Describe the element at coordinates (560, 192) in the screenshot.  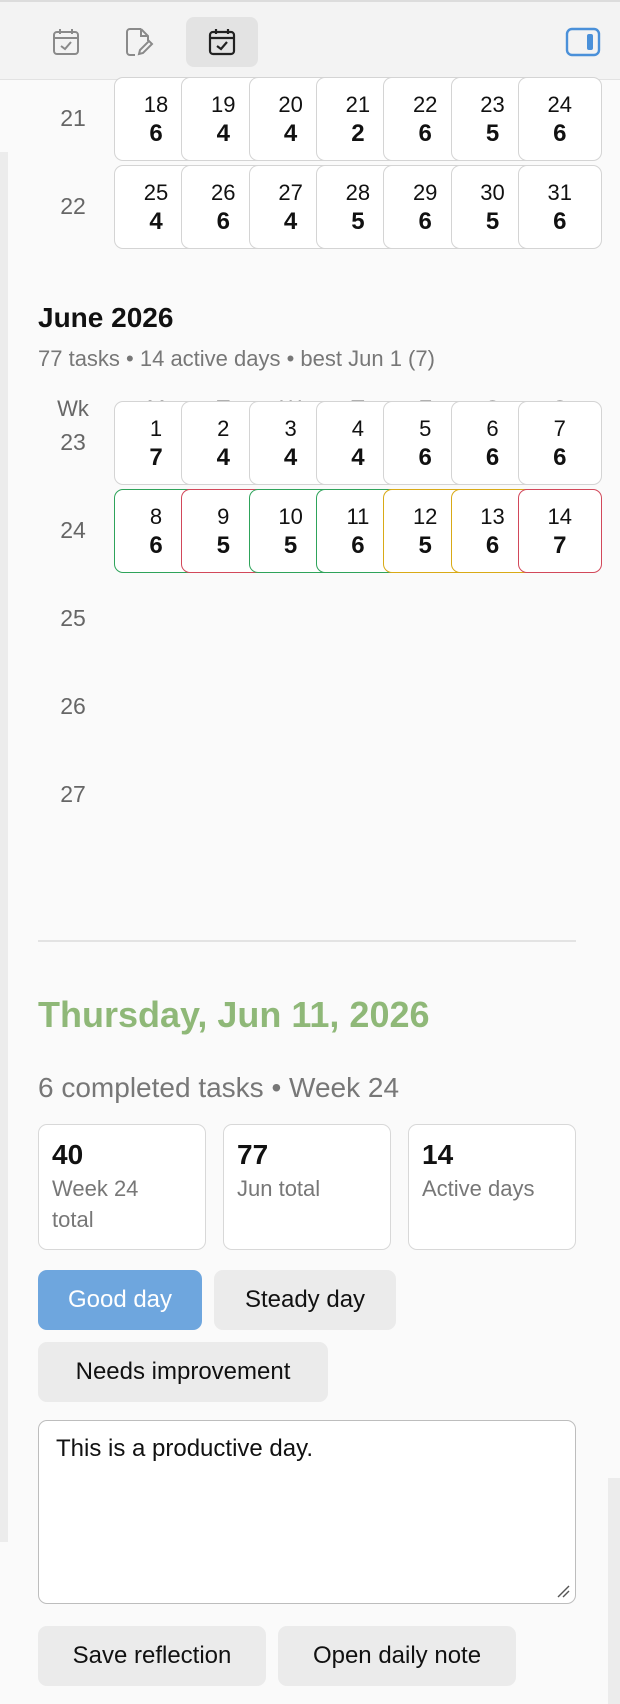
I see `day-number: 31` at that location.